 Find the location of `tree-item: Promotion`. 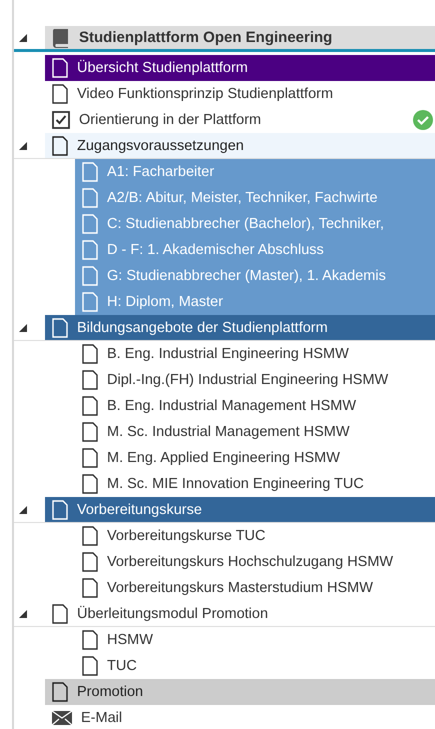

tree-item: Promotion is located at coordinates (240, 692).